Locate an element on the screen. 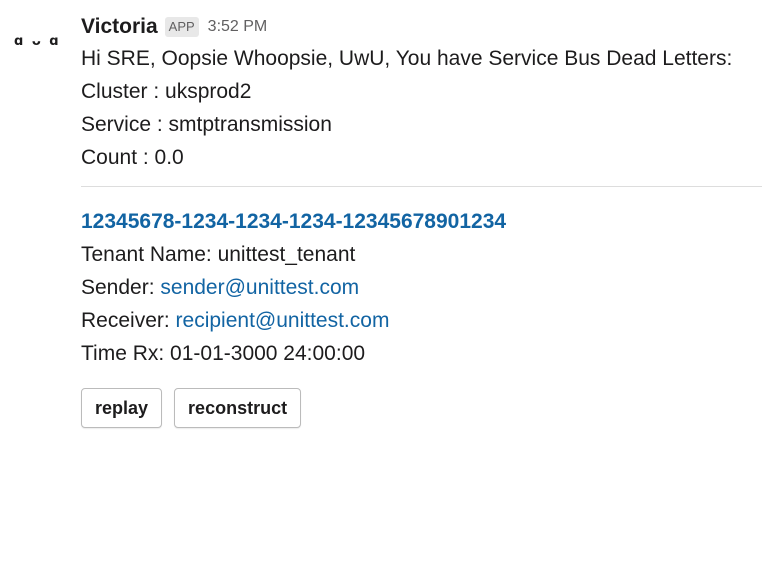  action-buttons: replay reconstruct is located at coordinates (422, 408).